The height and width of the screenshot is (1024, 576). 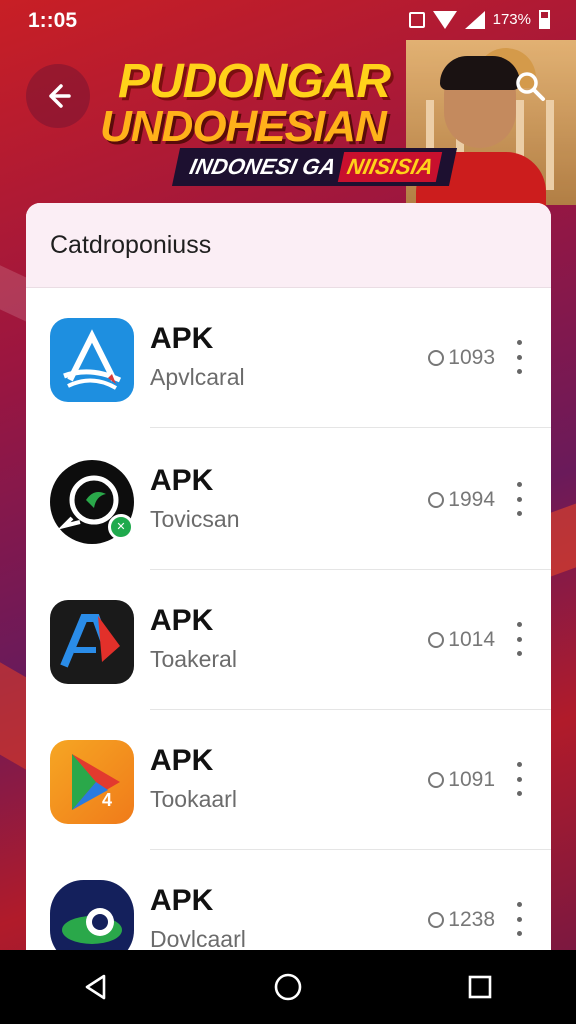 I want to click on search-button, so click(x=530, y=86).